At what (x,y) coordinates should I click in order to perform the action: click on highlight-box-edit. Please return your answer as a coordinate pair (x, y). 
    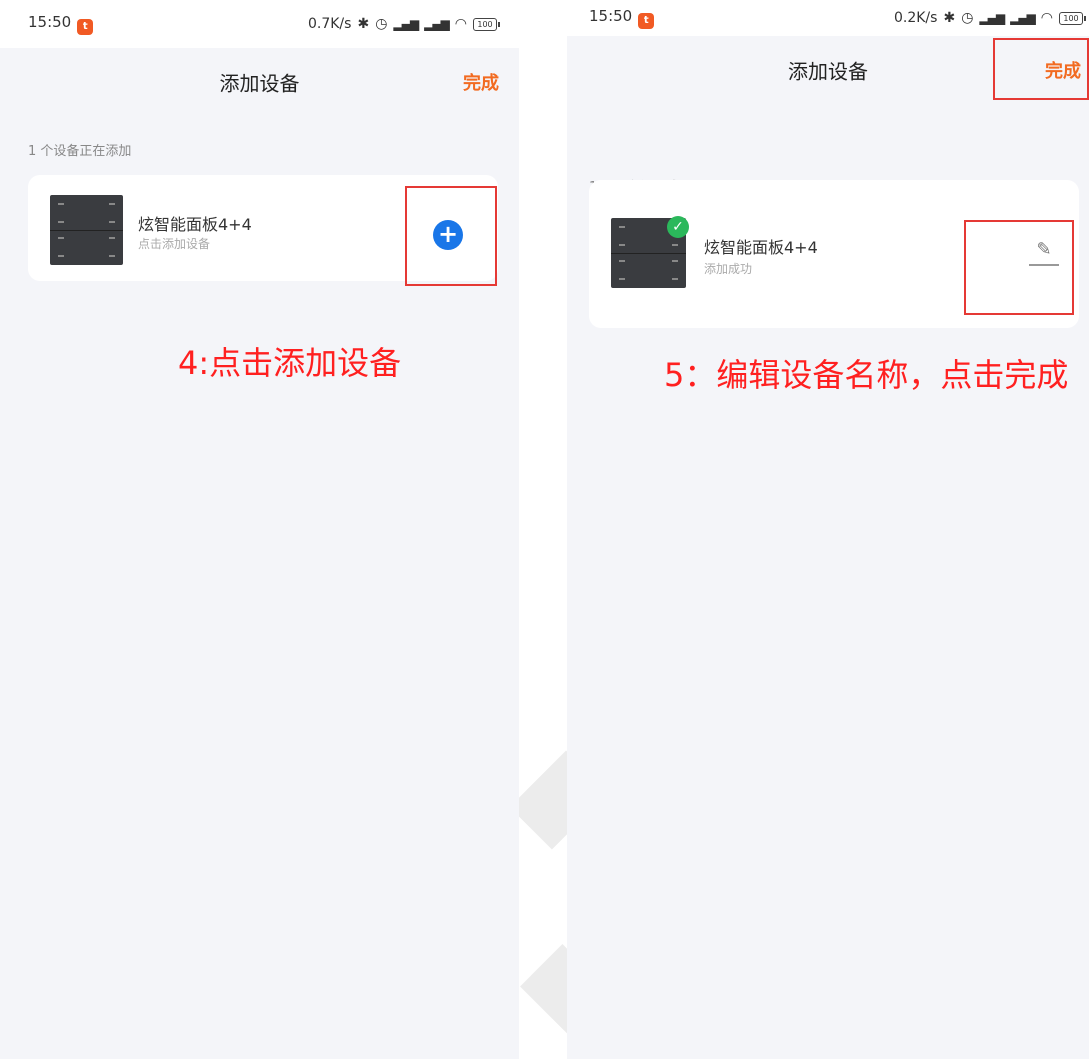
    Looking at the image, I should click on (1019, 267).